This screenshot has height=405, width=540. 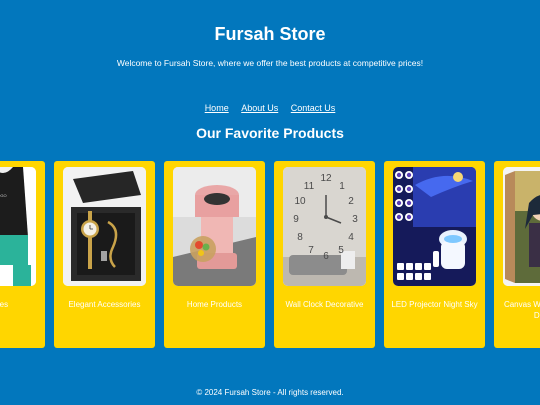 I want to click on product-label-led-projector: LED Projector Night Sky, so click(x=434, y=304).